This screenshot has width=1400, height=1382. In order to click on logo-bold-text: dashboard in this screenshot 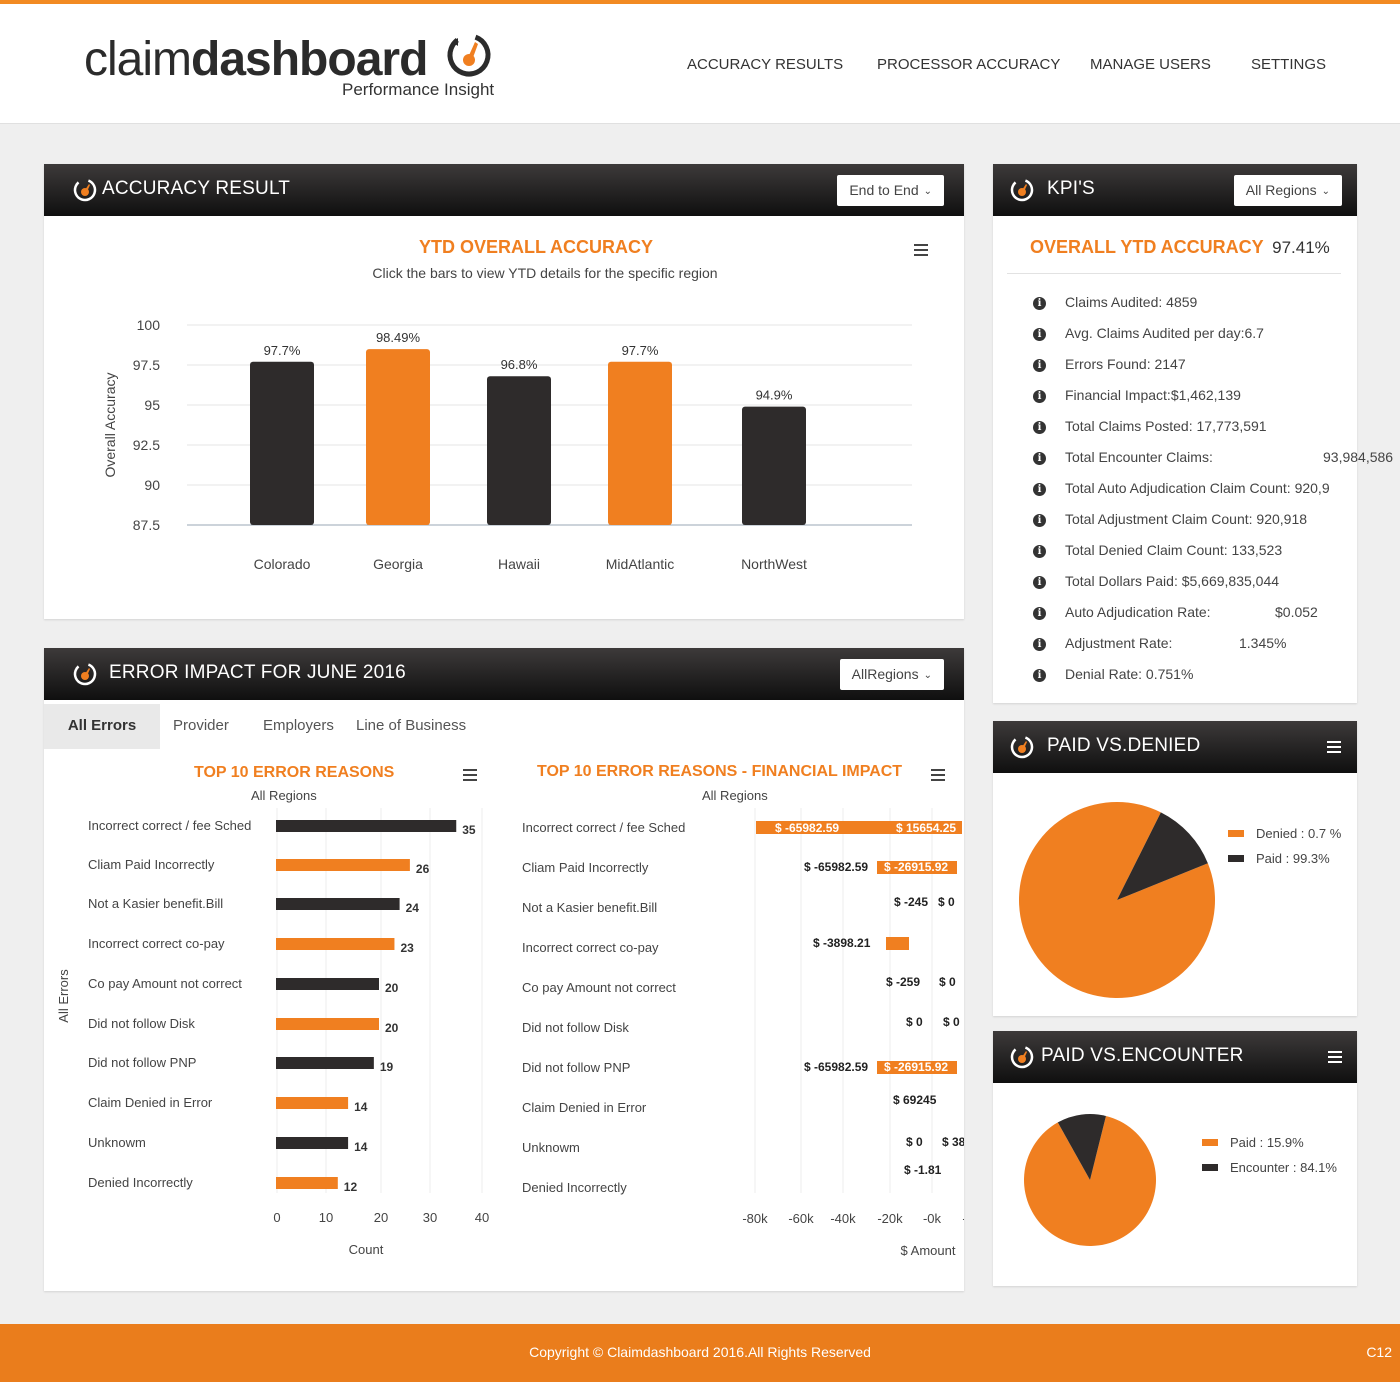, I will do `click(309, 59)`.